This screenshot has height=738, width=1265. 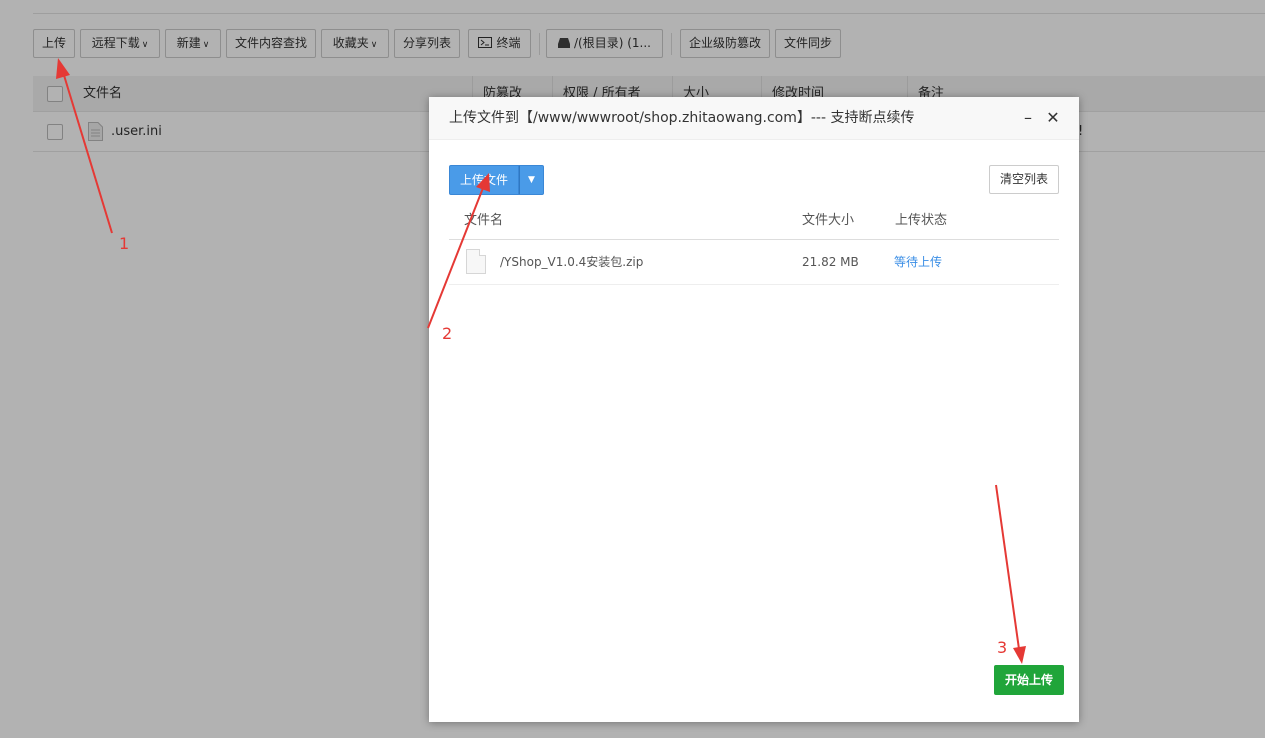 I want to click on start-upload-button: 开始上传, so click(x=1029, y=680).